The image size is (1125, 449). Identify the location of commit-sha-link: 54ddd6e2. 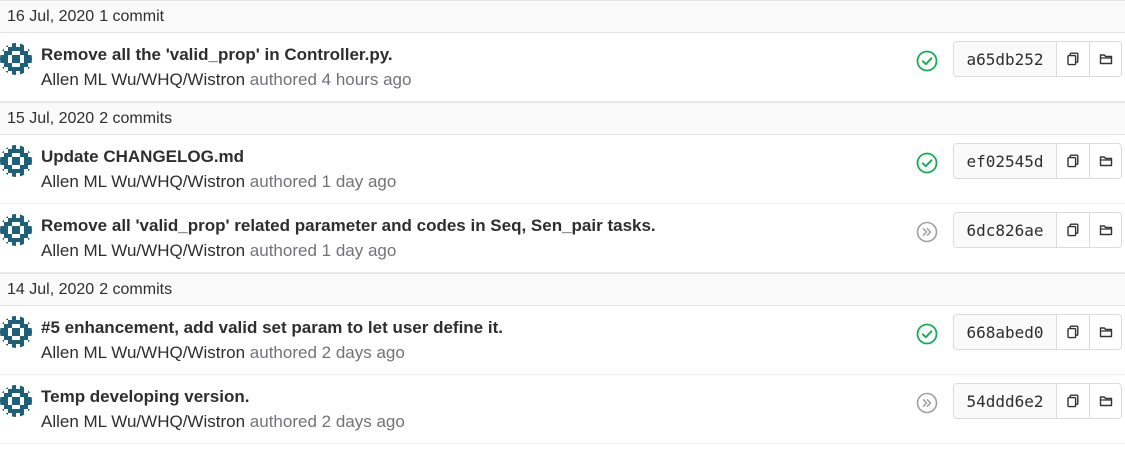
(1005, 401).